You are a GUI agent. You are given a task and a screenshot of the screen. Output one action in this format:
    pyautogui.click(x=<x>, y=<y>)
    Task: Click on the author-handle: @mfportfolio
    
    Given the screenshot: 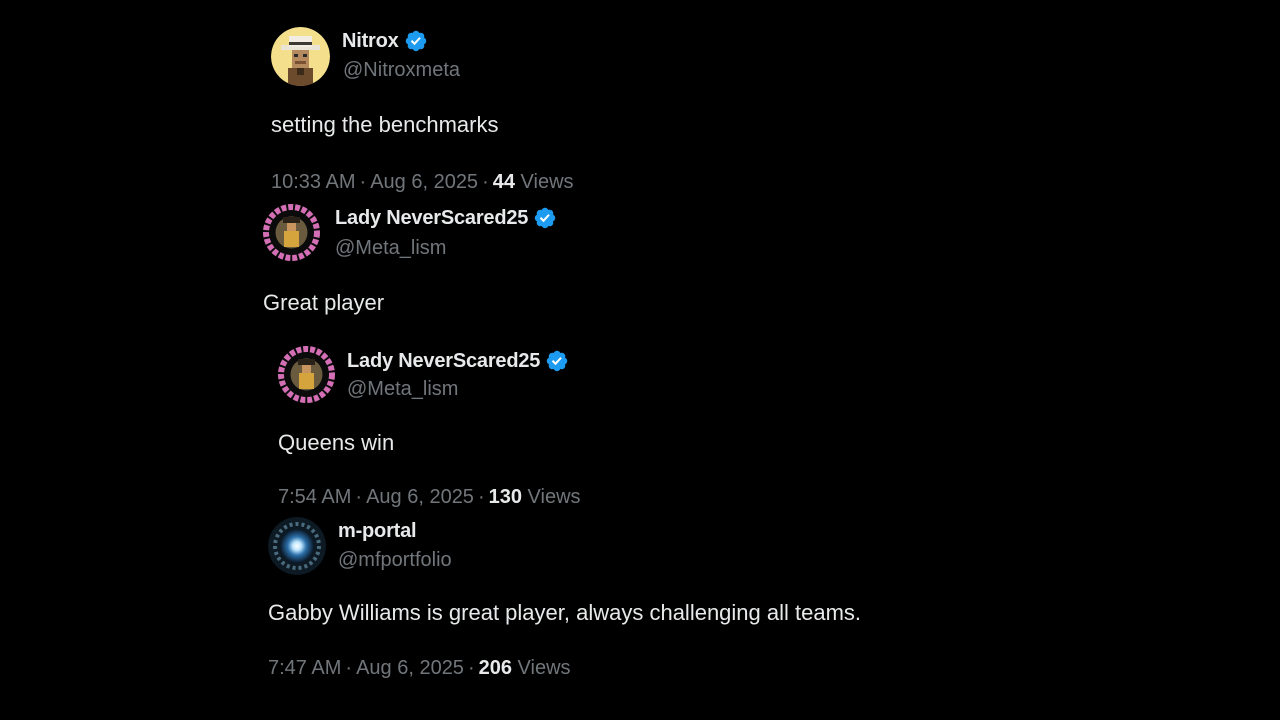 What is the action you would take?
    pyautogui.click(x=395, y=560)
    